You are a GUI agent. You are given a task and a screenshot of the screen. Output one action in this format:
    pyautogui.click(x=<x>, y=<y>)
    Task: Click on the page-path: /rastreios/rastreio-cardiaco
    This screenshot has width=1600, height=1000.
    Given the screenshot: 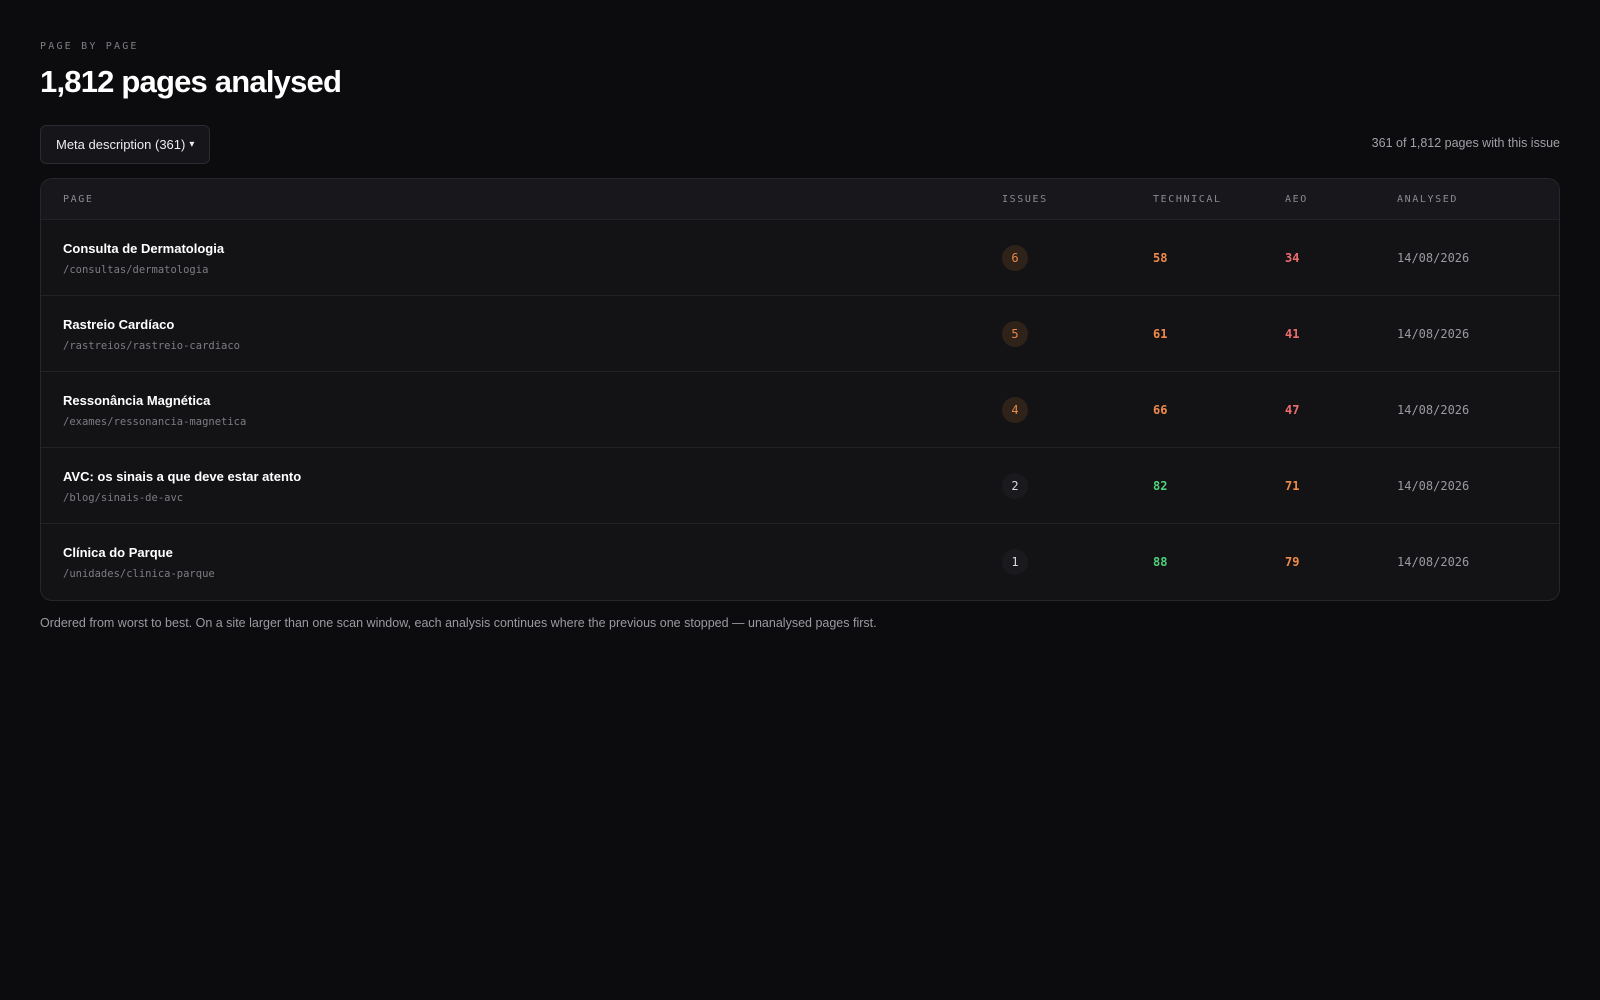 What is the action you would take?
    pyautogui.click(x=152, y=346)
    